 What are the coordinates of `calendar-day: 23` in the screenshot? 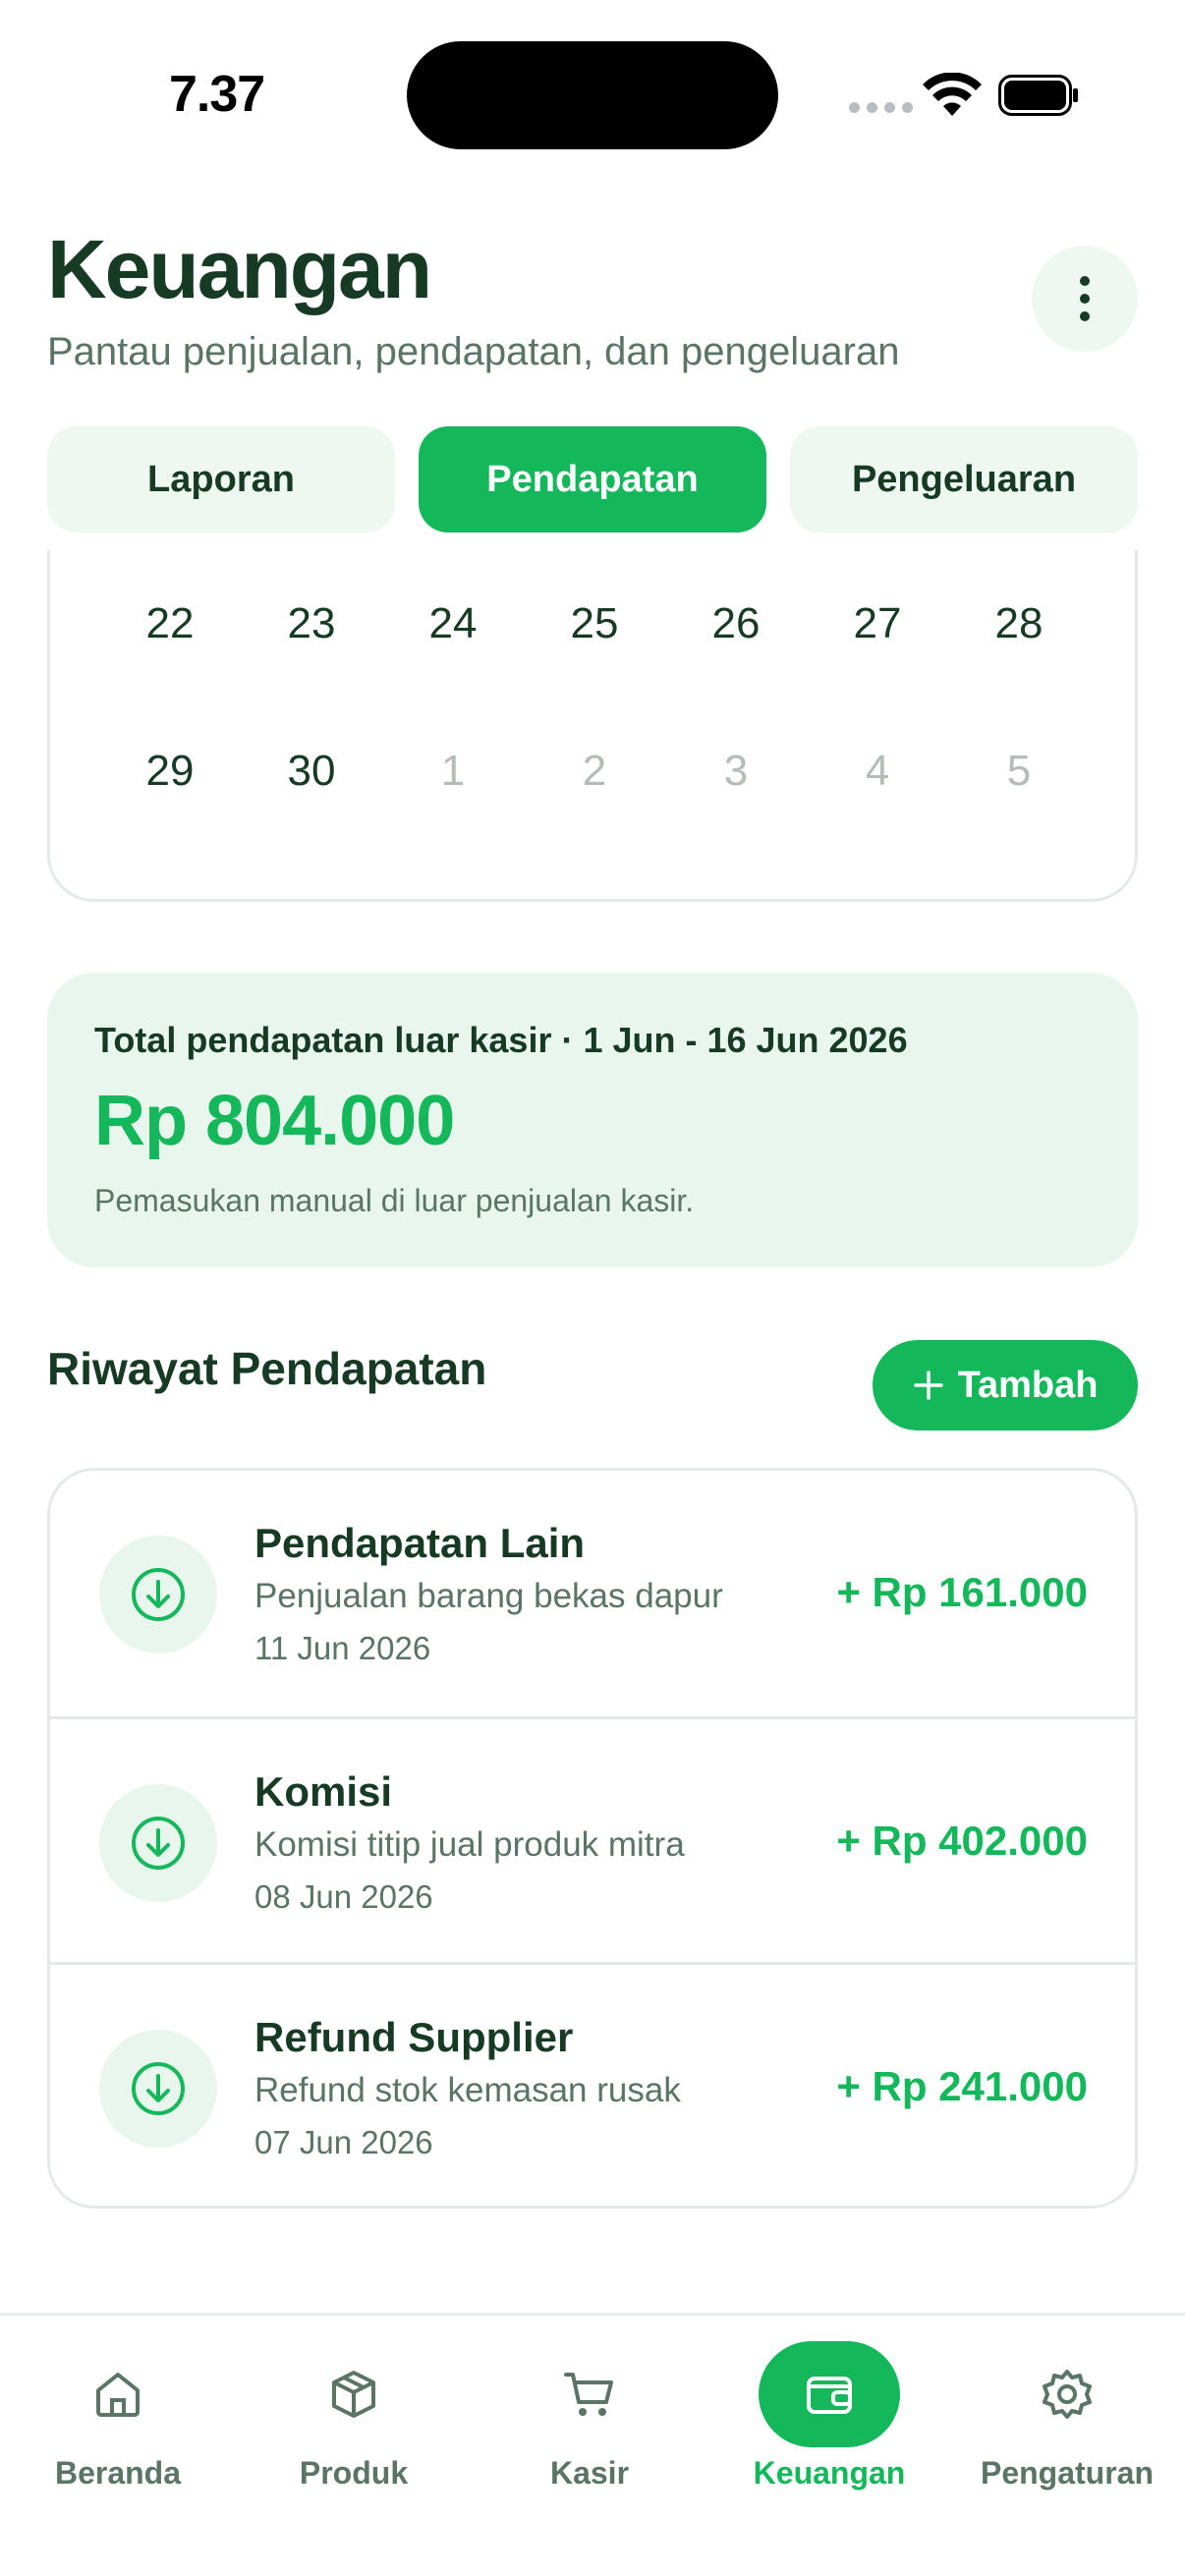 It's located at (312, 623).